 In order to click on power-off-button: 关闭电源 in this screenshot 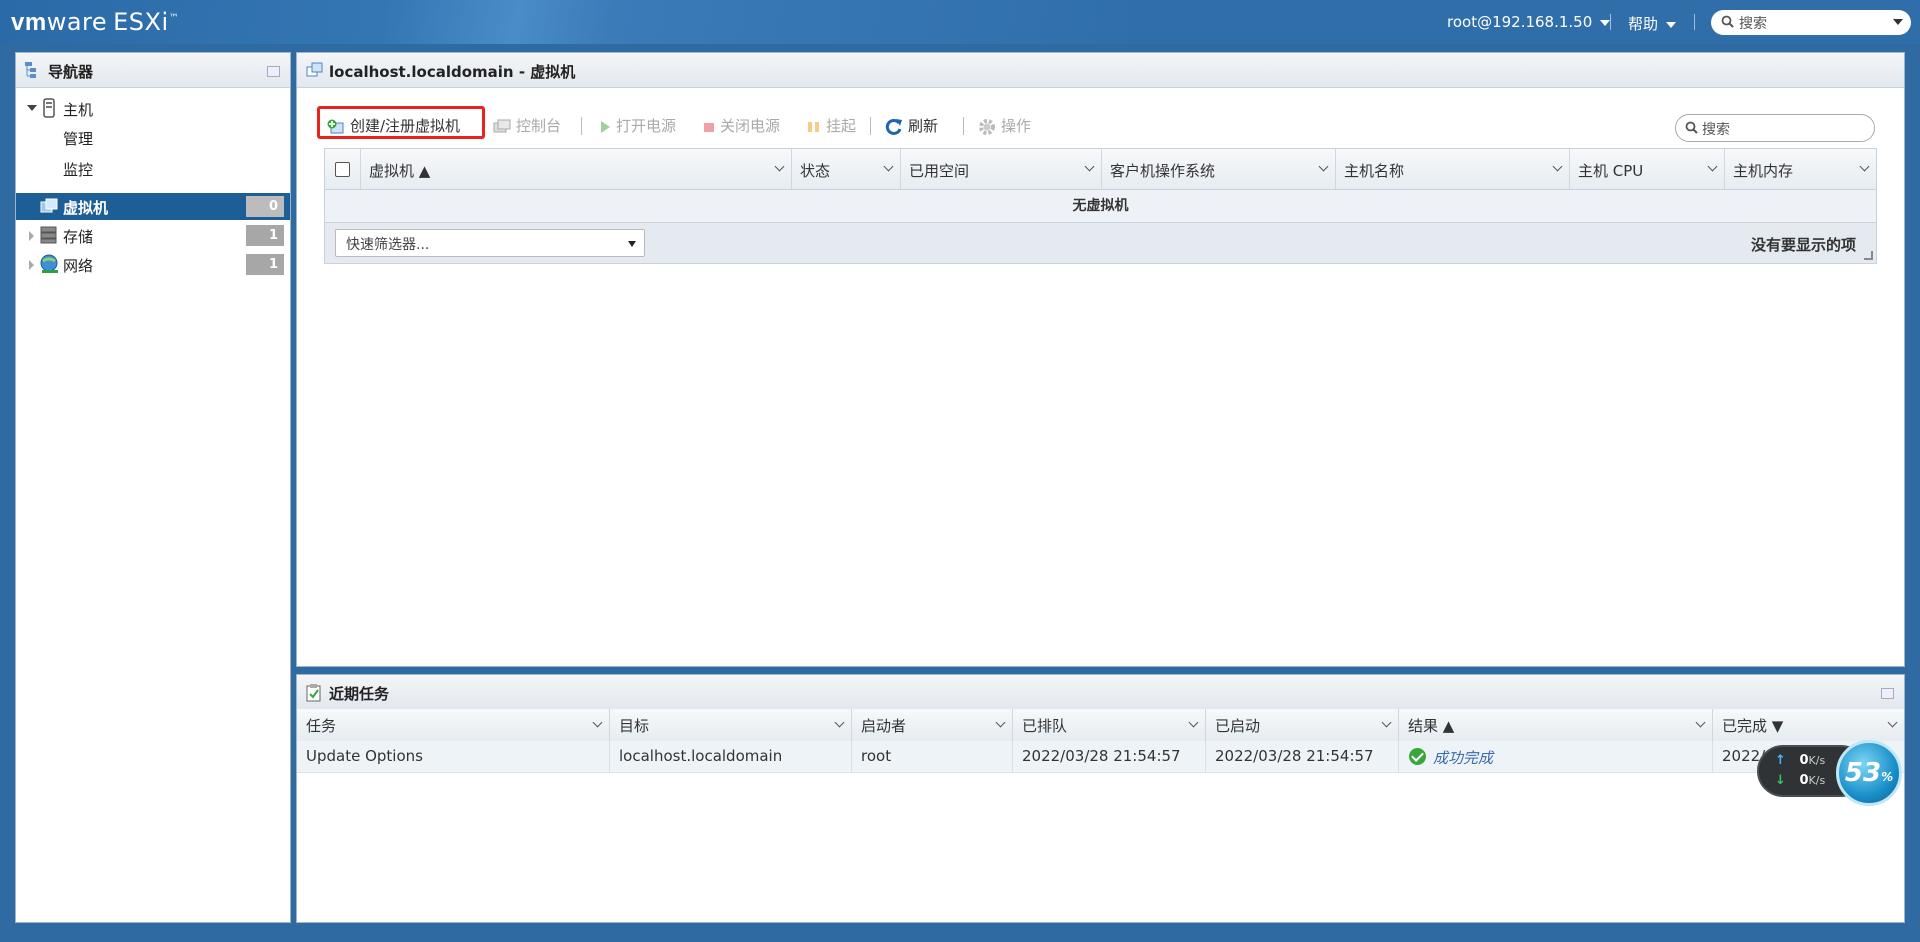, I will do `click(741, 125)`.